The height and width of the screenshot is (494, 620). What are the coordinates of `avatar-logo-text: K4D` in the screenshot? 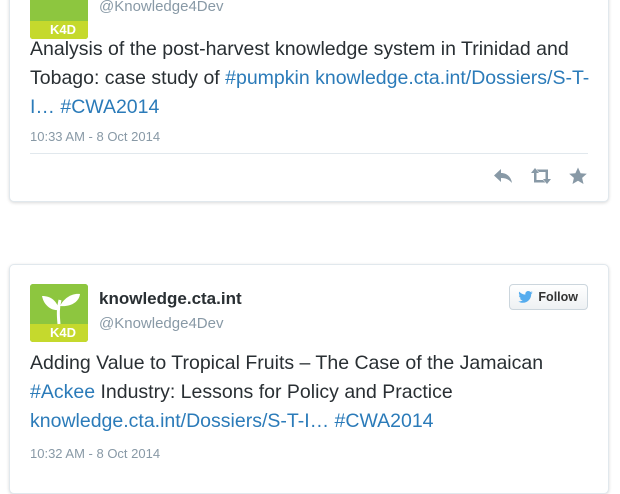 It's located at (63, 332).